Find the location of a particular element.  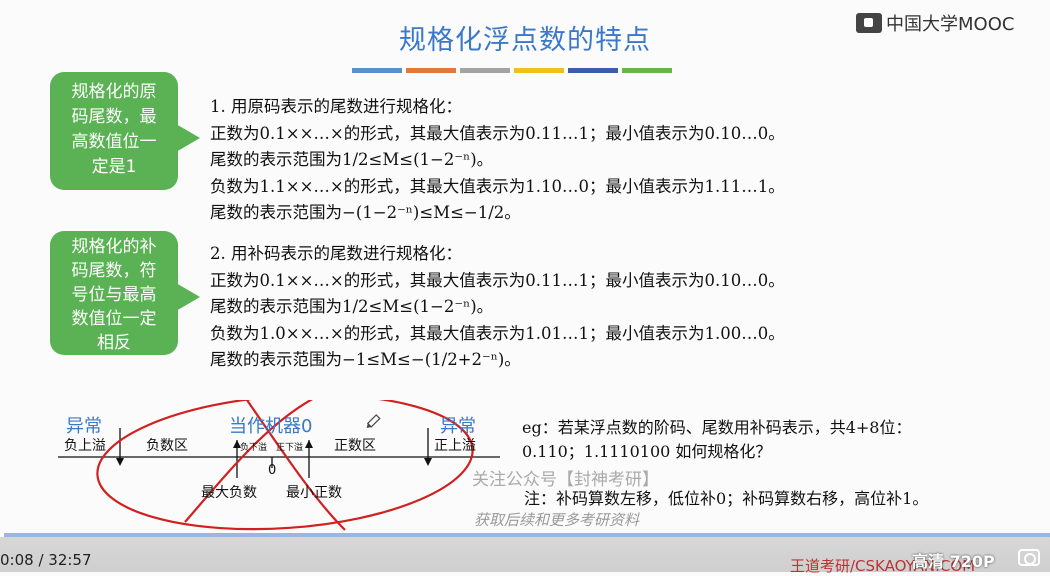

neg-overflow-label: 负上溢 is located at coordinates (85, 446).